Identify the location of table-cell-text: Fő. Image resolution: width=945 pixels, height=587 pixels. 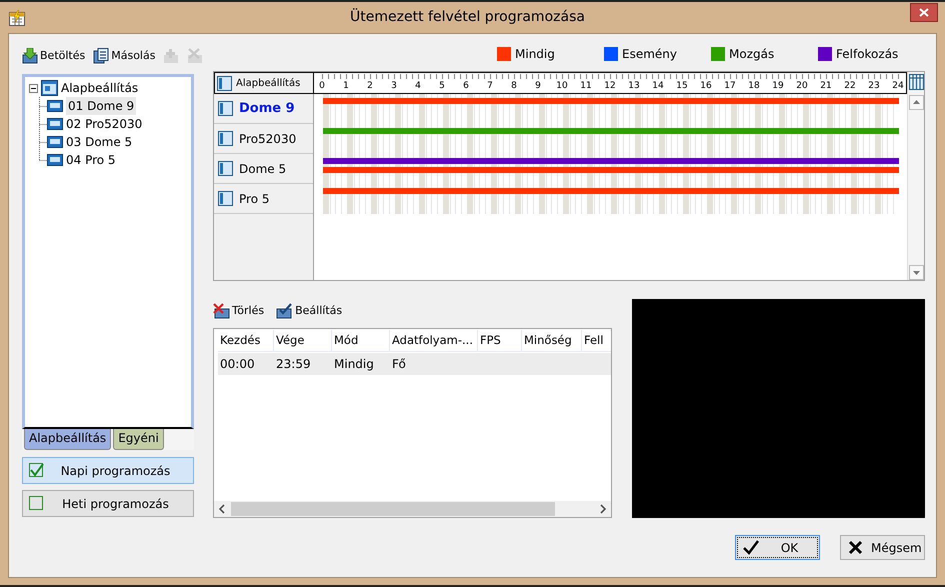
(399, 364).